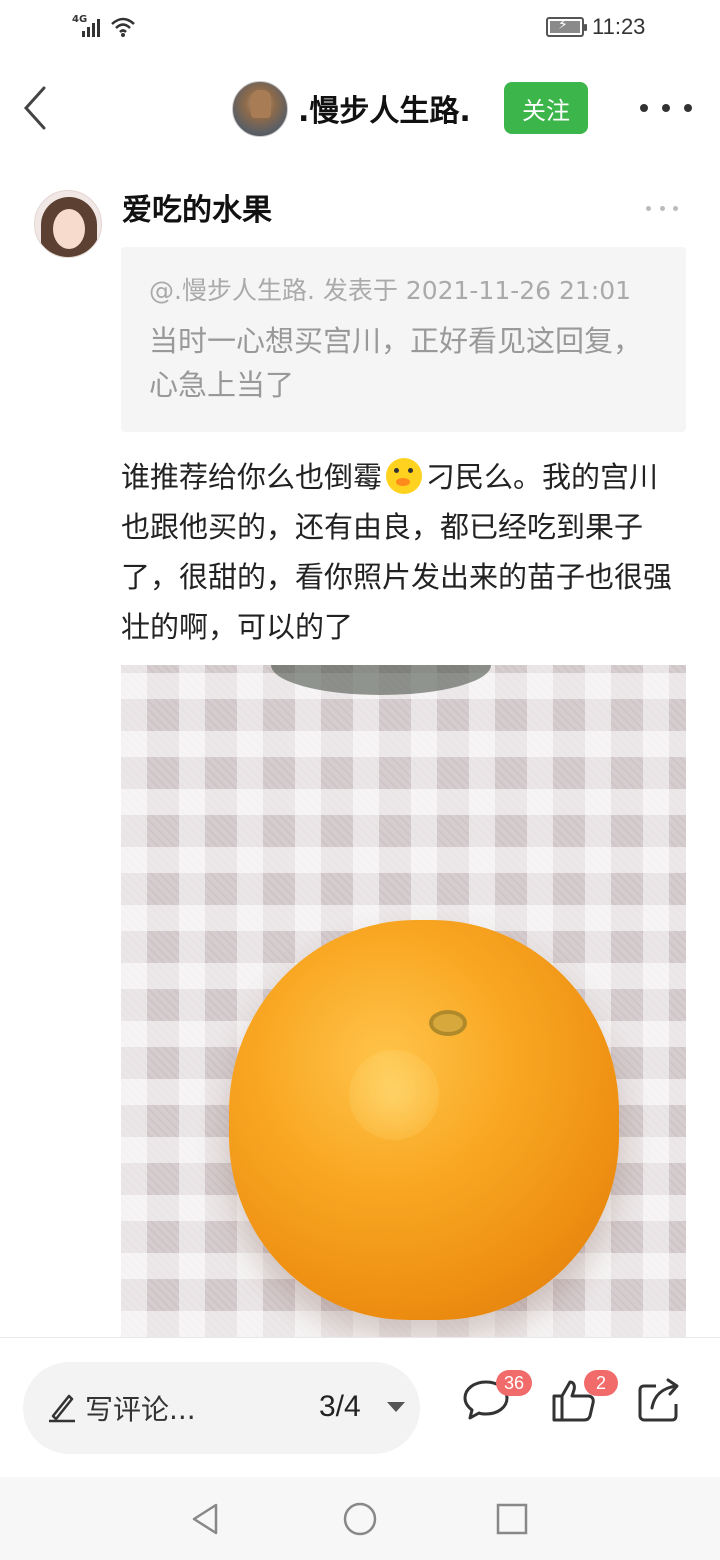 This screenshot has height=1560, width=720. I want to click on like-count-badge: 2, so click(601, 1383).